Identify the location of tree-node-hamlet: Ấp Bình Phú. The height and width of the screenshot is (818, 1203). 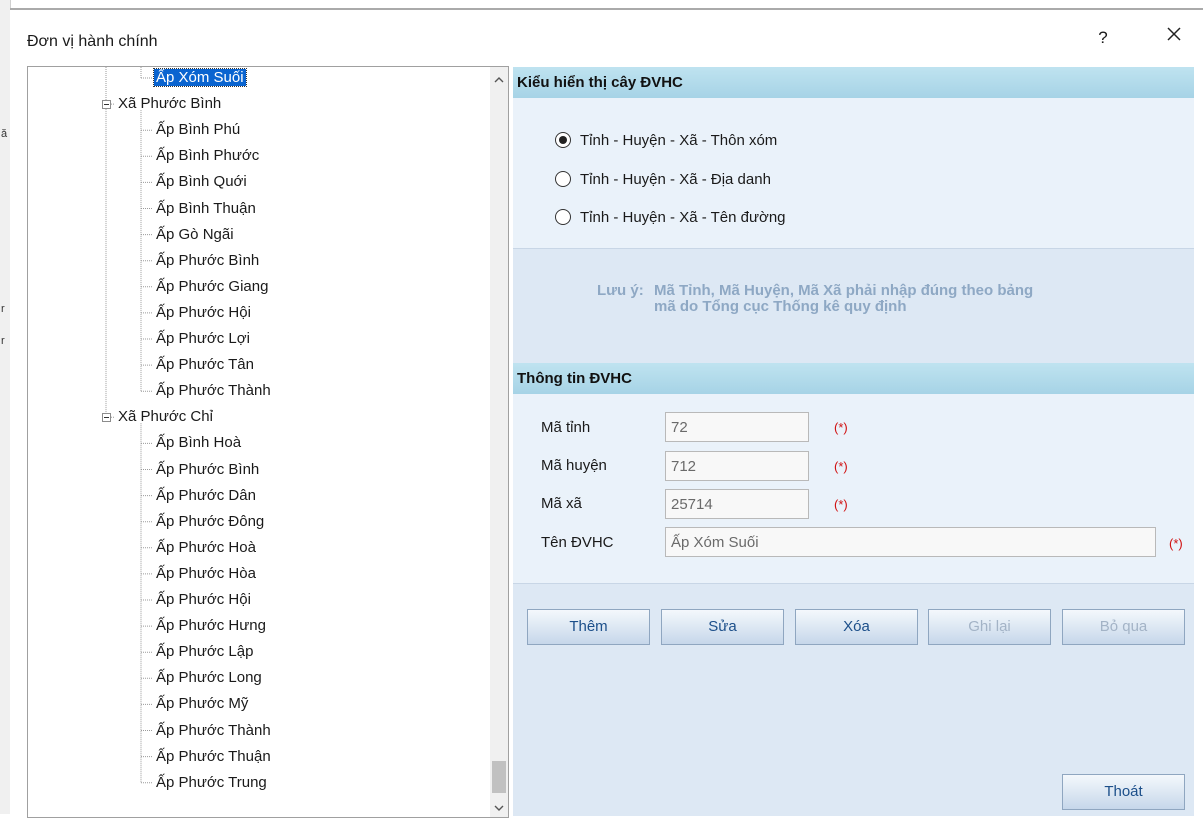
(198, 130).